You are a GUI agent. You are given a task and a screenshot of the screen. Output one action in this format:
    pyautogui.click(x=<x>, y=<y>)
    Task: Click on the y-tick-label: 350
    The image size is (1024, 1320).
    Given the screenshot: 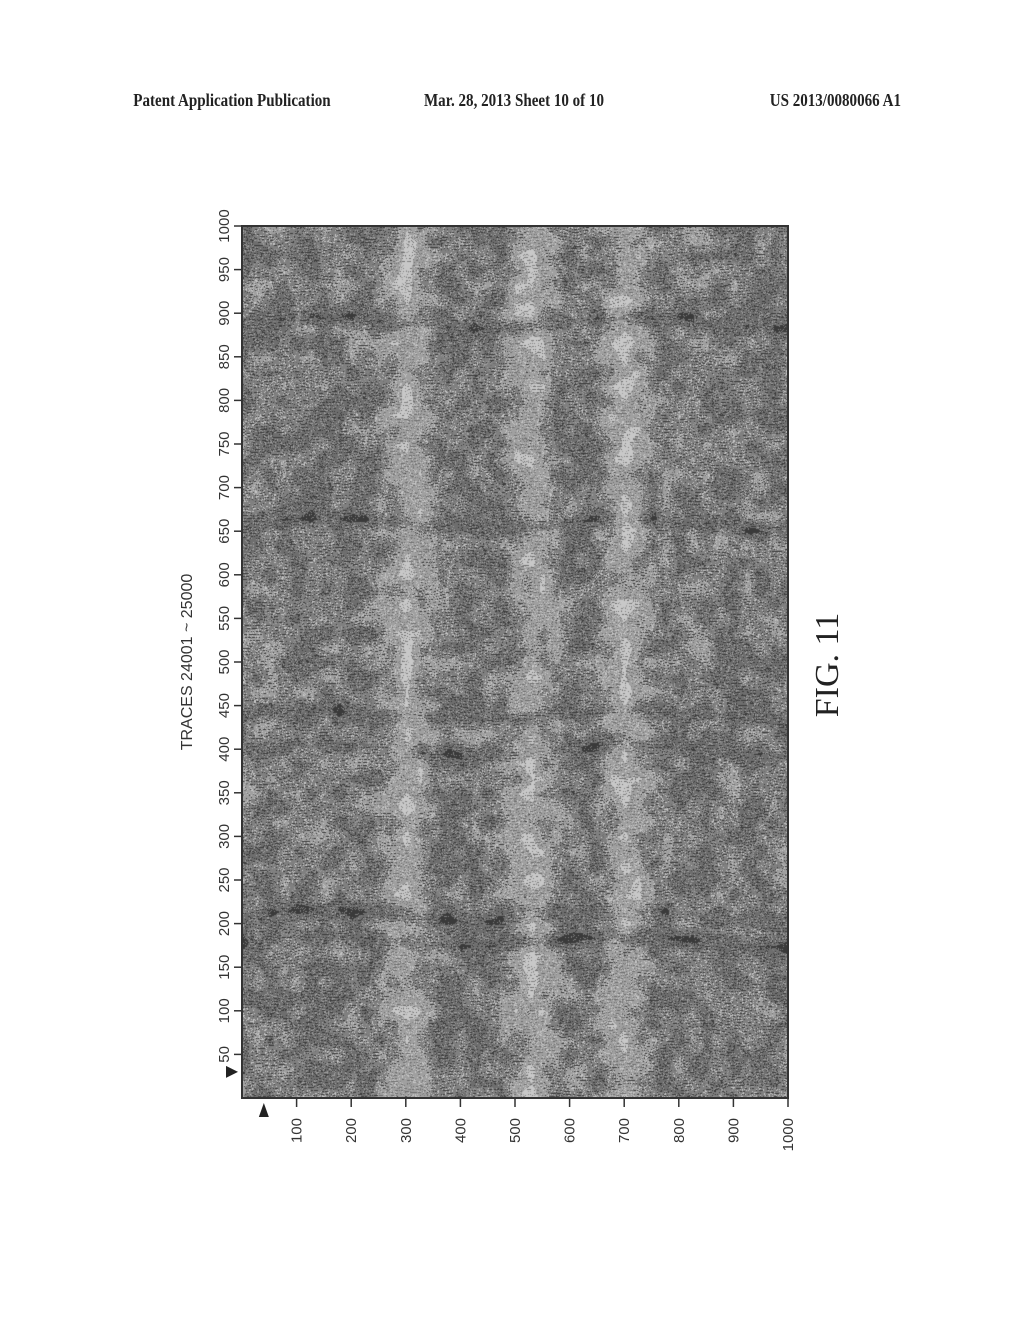 What is the action you would take?
    pyautogui.click(x=224, y=792)
    